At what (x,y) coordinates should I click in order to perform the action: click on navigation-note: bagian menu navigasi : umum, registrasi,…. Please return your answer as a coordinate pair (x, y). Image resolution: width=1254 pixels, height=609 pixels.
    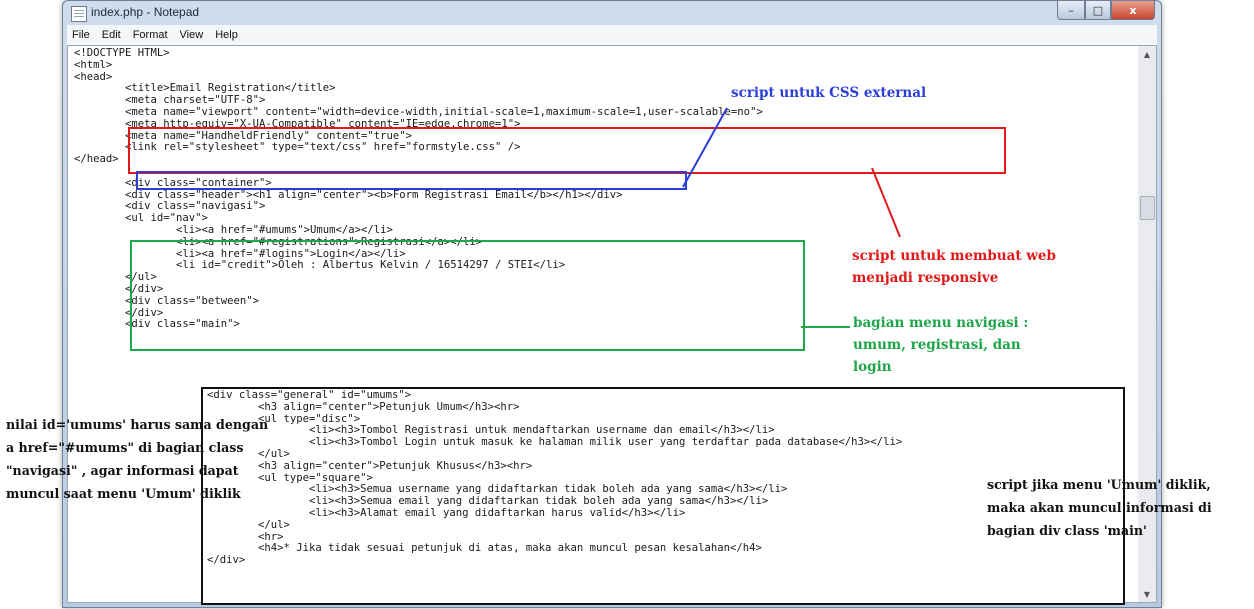
    Looking at the image, I should click on (941, 345).